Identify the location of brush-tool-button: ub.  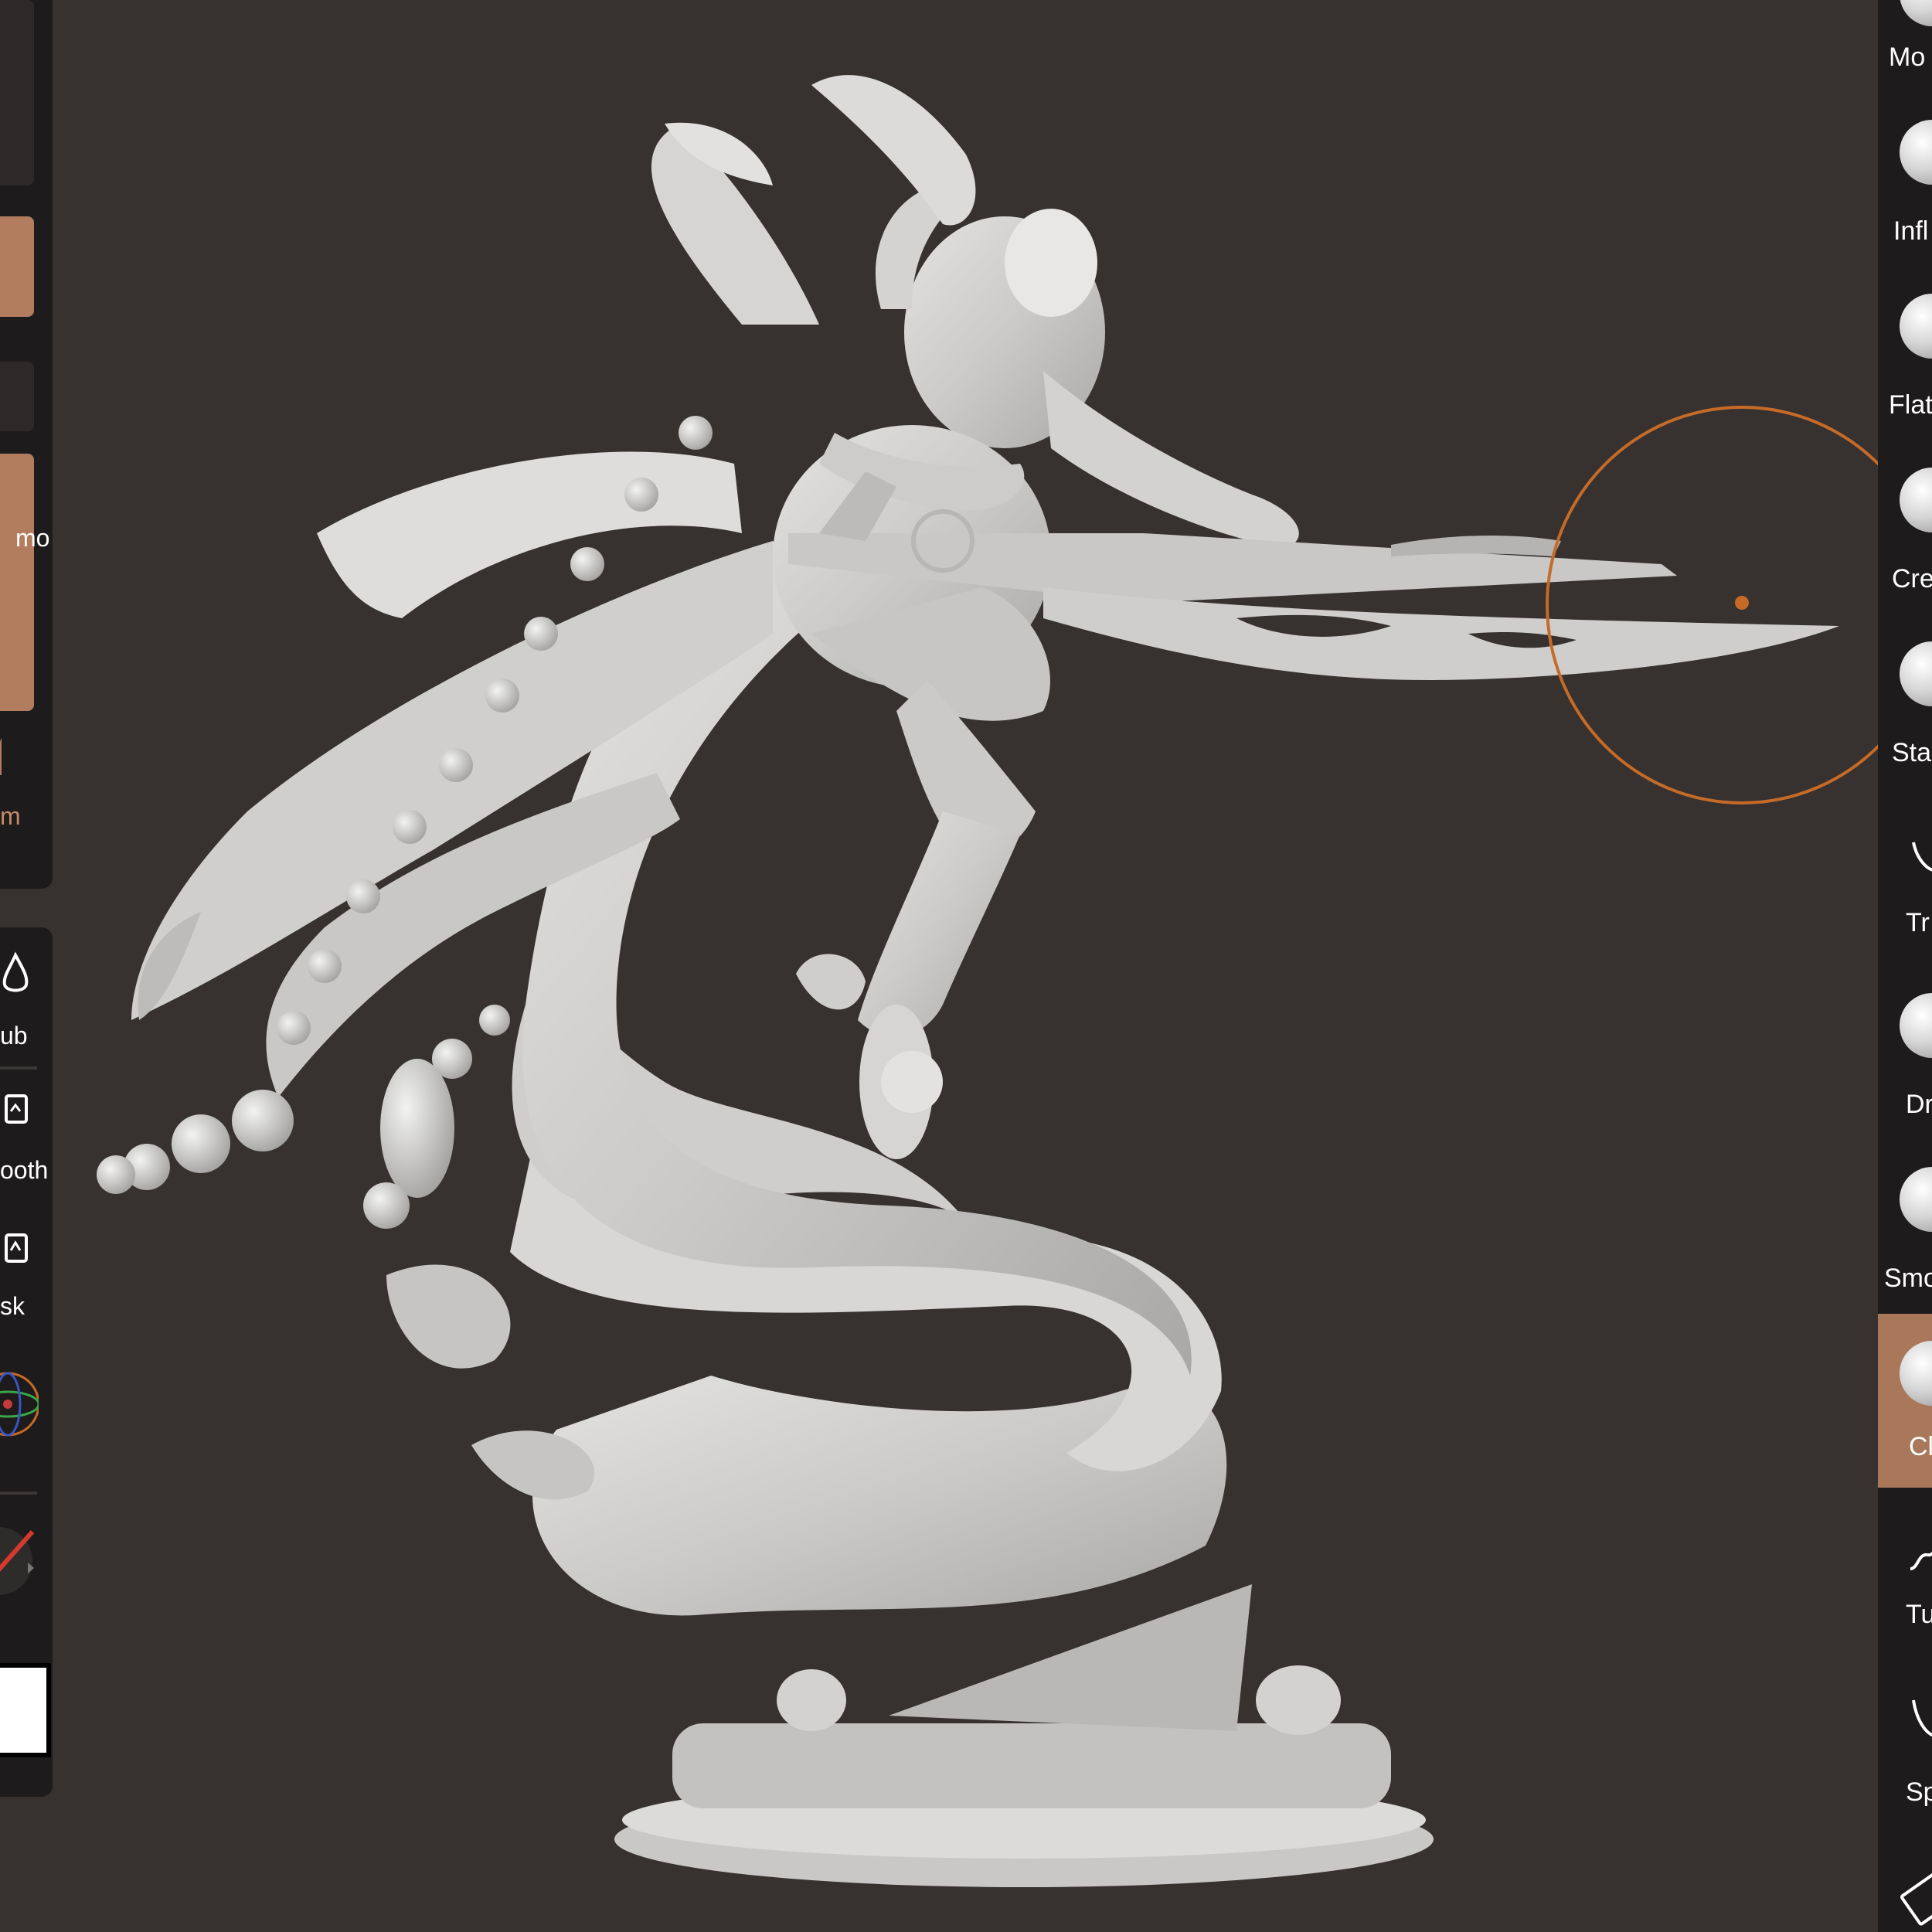
(27, 997).